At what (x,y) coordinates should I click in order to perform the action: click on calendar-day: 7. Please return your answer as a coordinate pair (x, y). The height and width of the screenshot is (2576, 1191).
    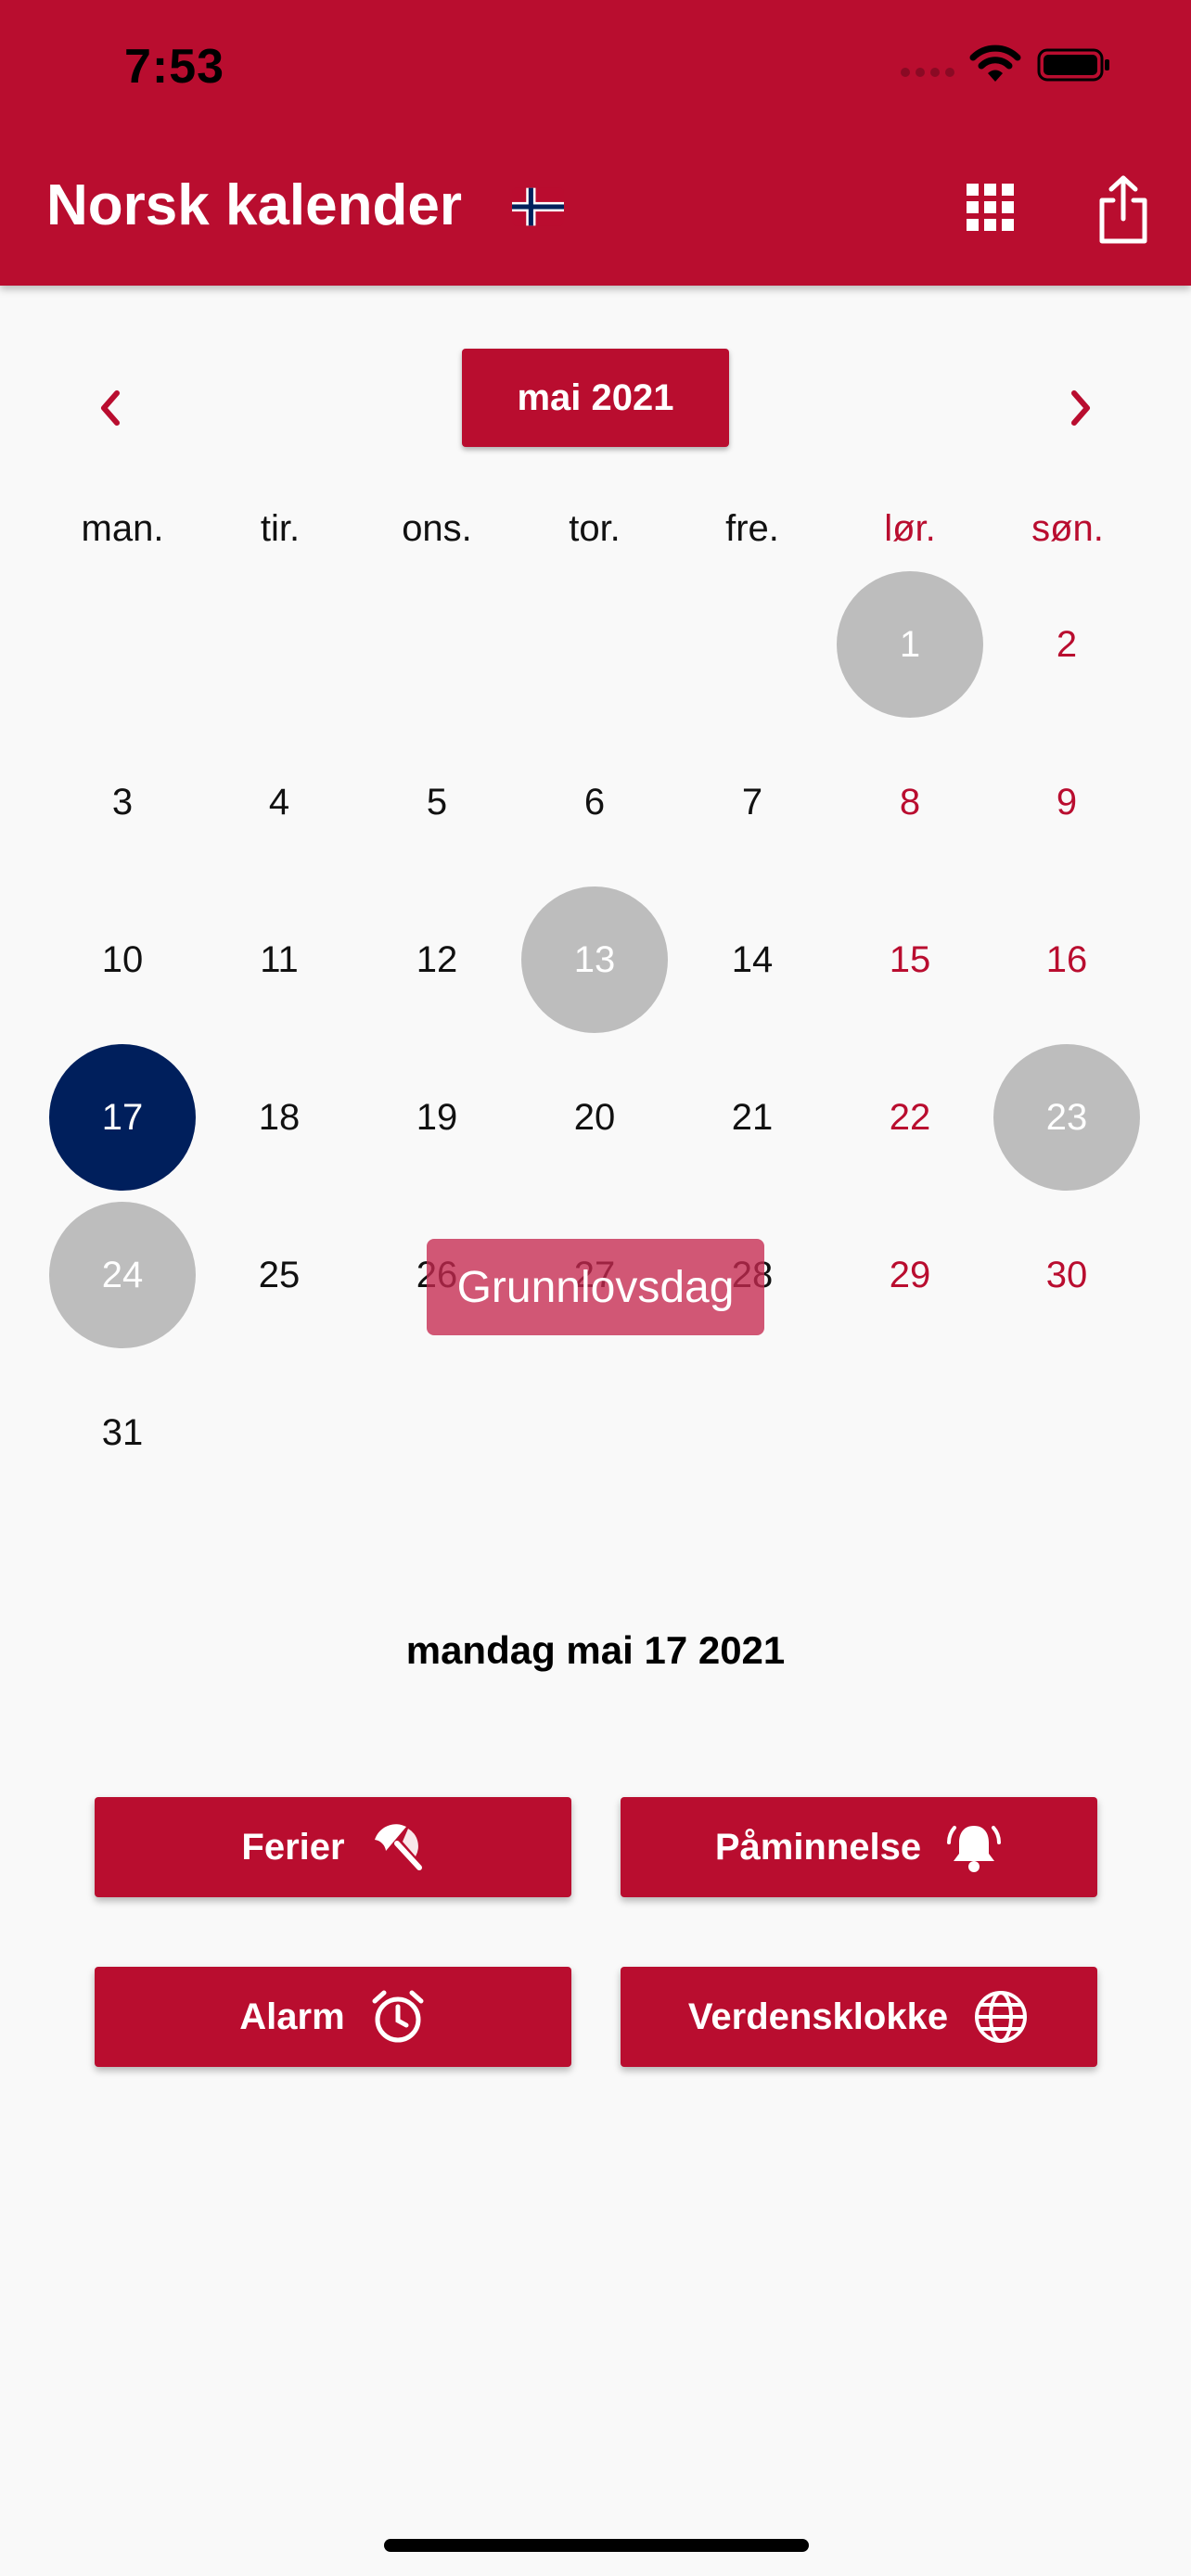
    Looking at the image, I should click on (752, 802).